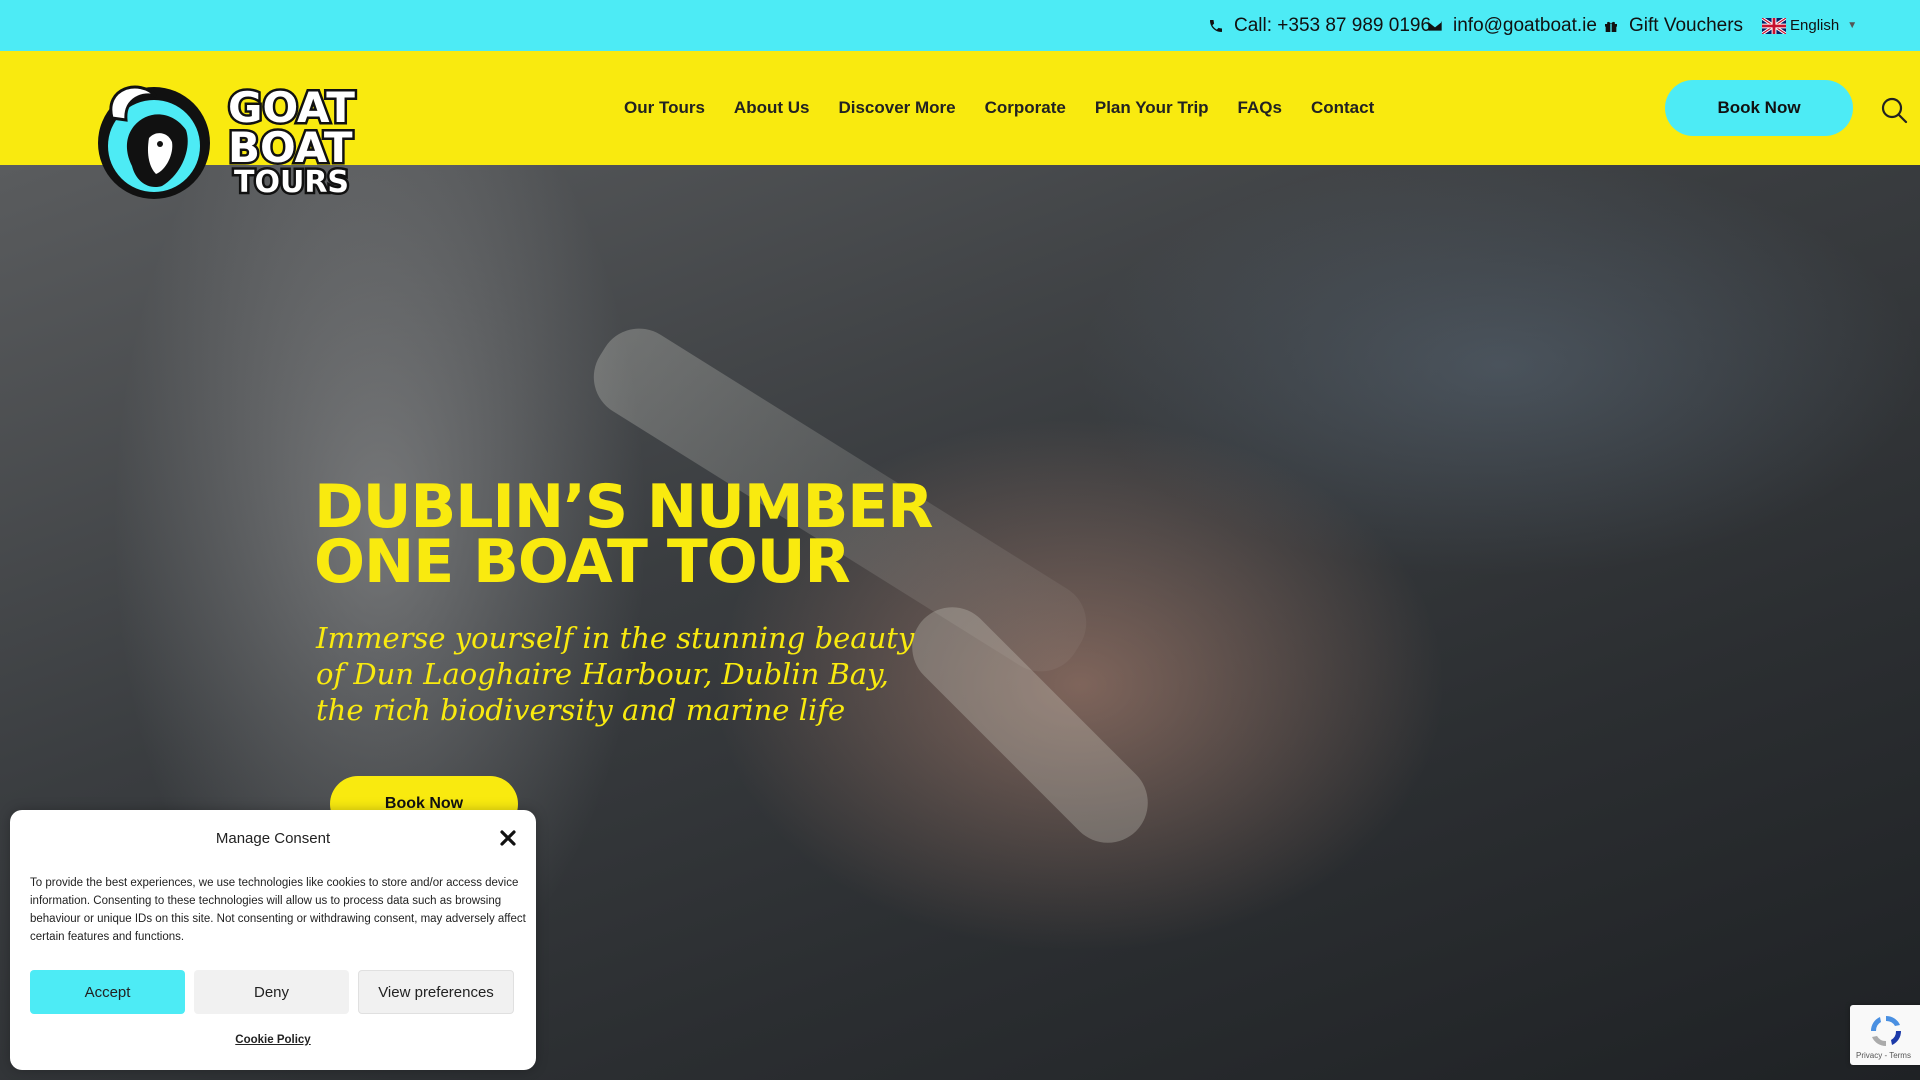  What do you see at coordinates (1525, 25) in the screenshot?
I see `email-text: info@goatboat.ie` at bounding box center [1525, 25].